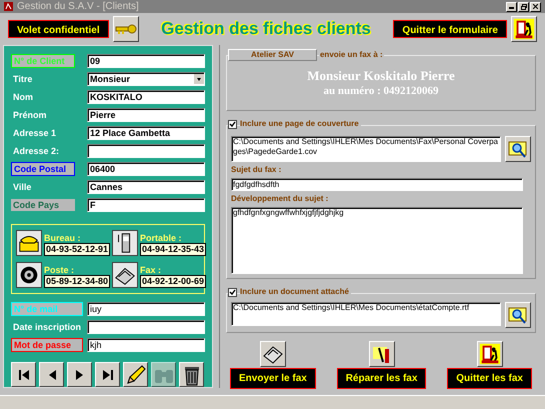 The image size is (545, 409). Describe the element at coordinates (450, 29) in the screenshot. I see `quit-form-button: Quitter le formulaire` at that location.